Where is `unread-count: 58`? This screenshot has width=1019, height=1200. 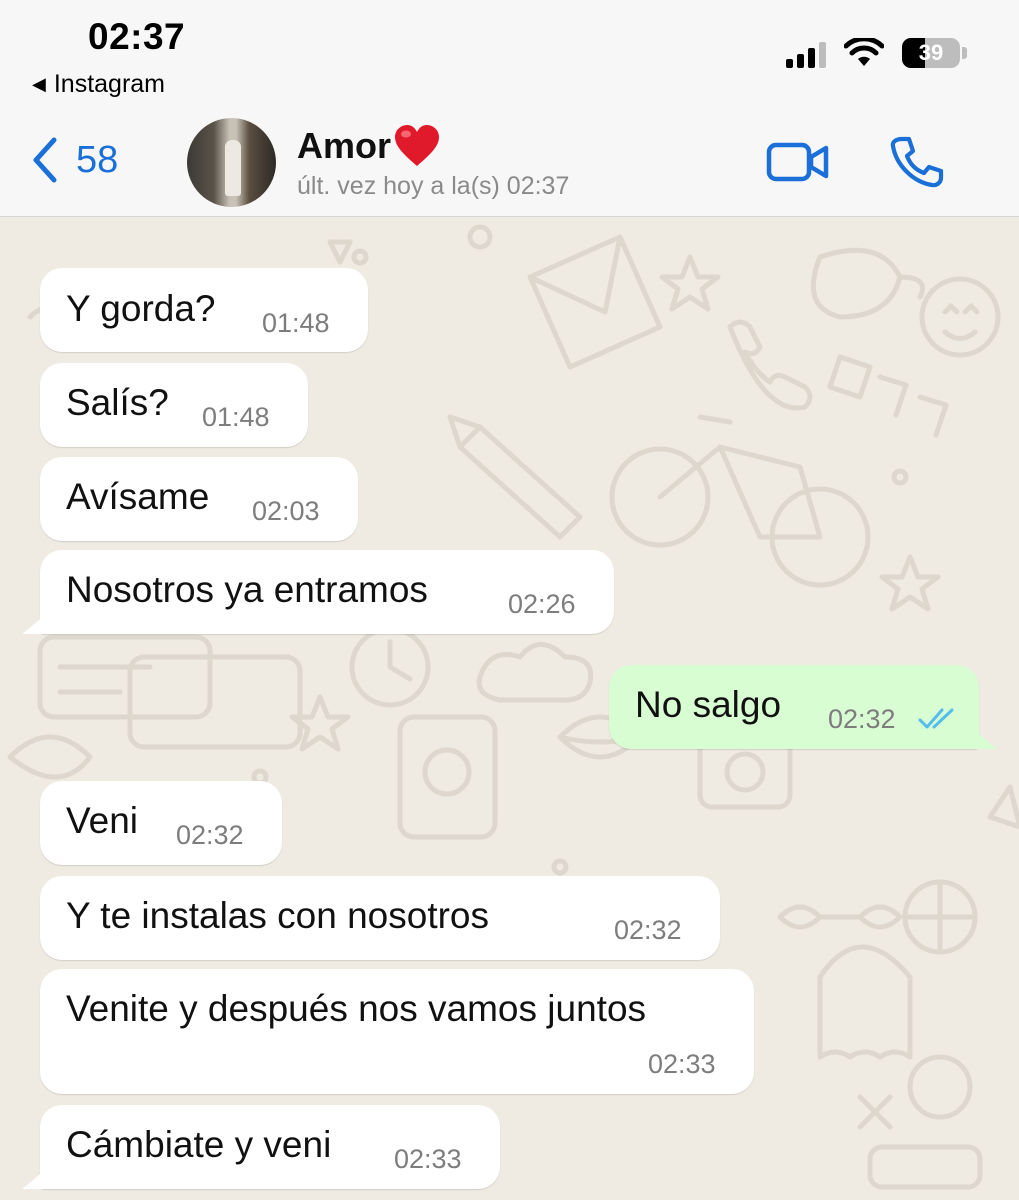 unread-count: 58 is located at coordinates (97, 159).